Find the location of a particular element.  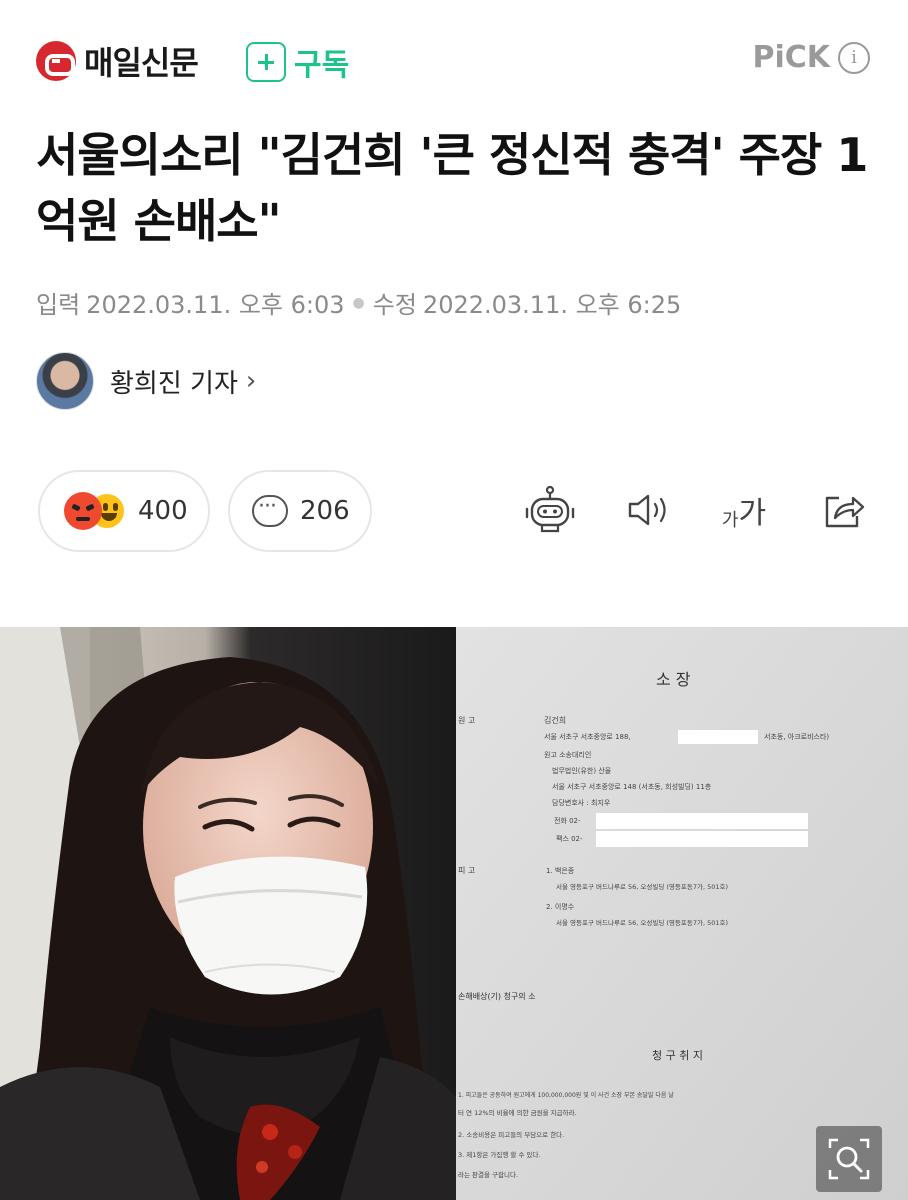

doc-line10: 1. 백은종 is located at coordinates (560, 870).